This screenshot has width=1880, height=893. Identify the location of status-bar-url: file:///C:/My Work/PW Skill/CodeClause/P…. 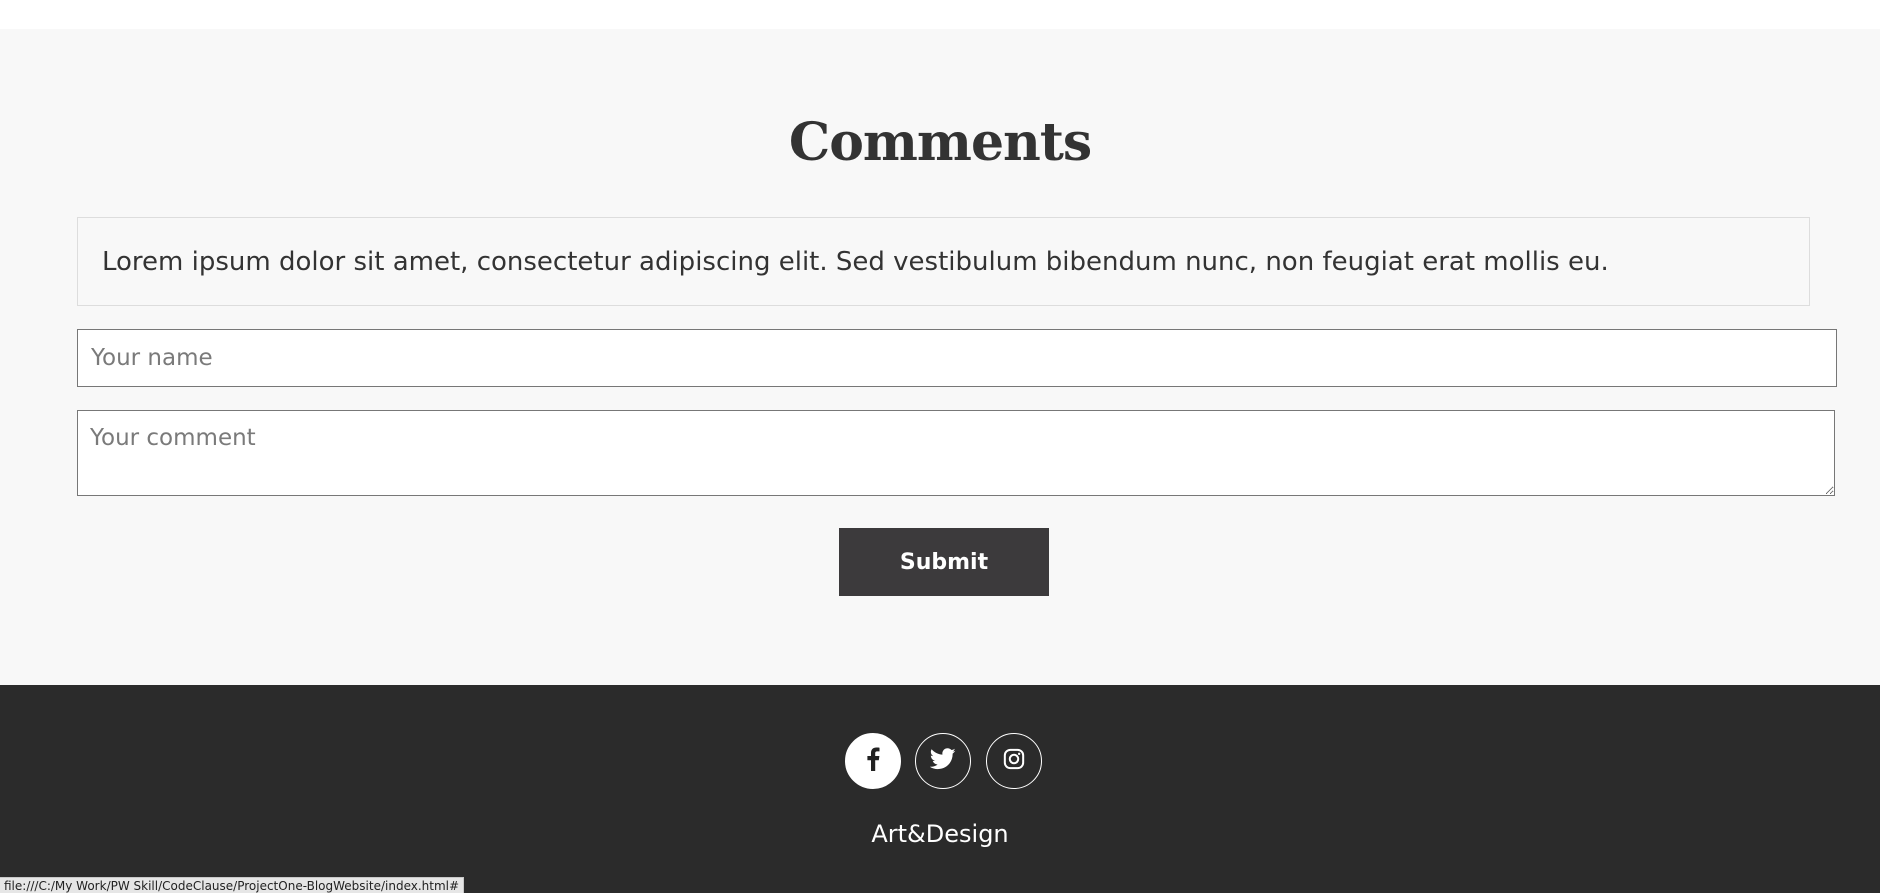
(232, 885).